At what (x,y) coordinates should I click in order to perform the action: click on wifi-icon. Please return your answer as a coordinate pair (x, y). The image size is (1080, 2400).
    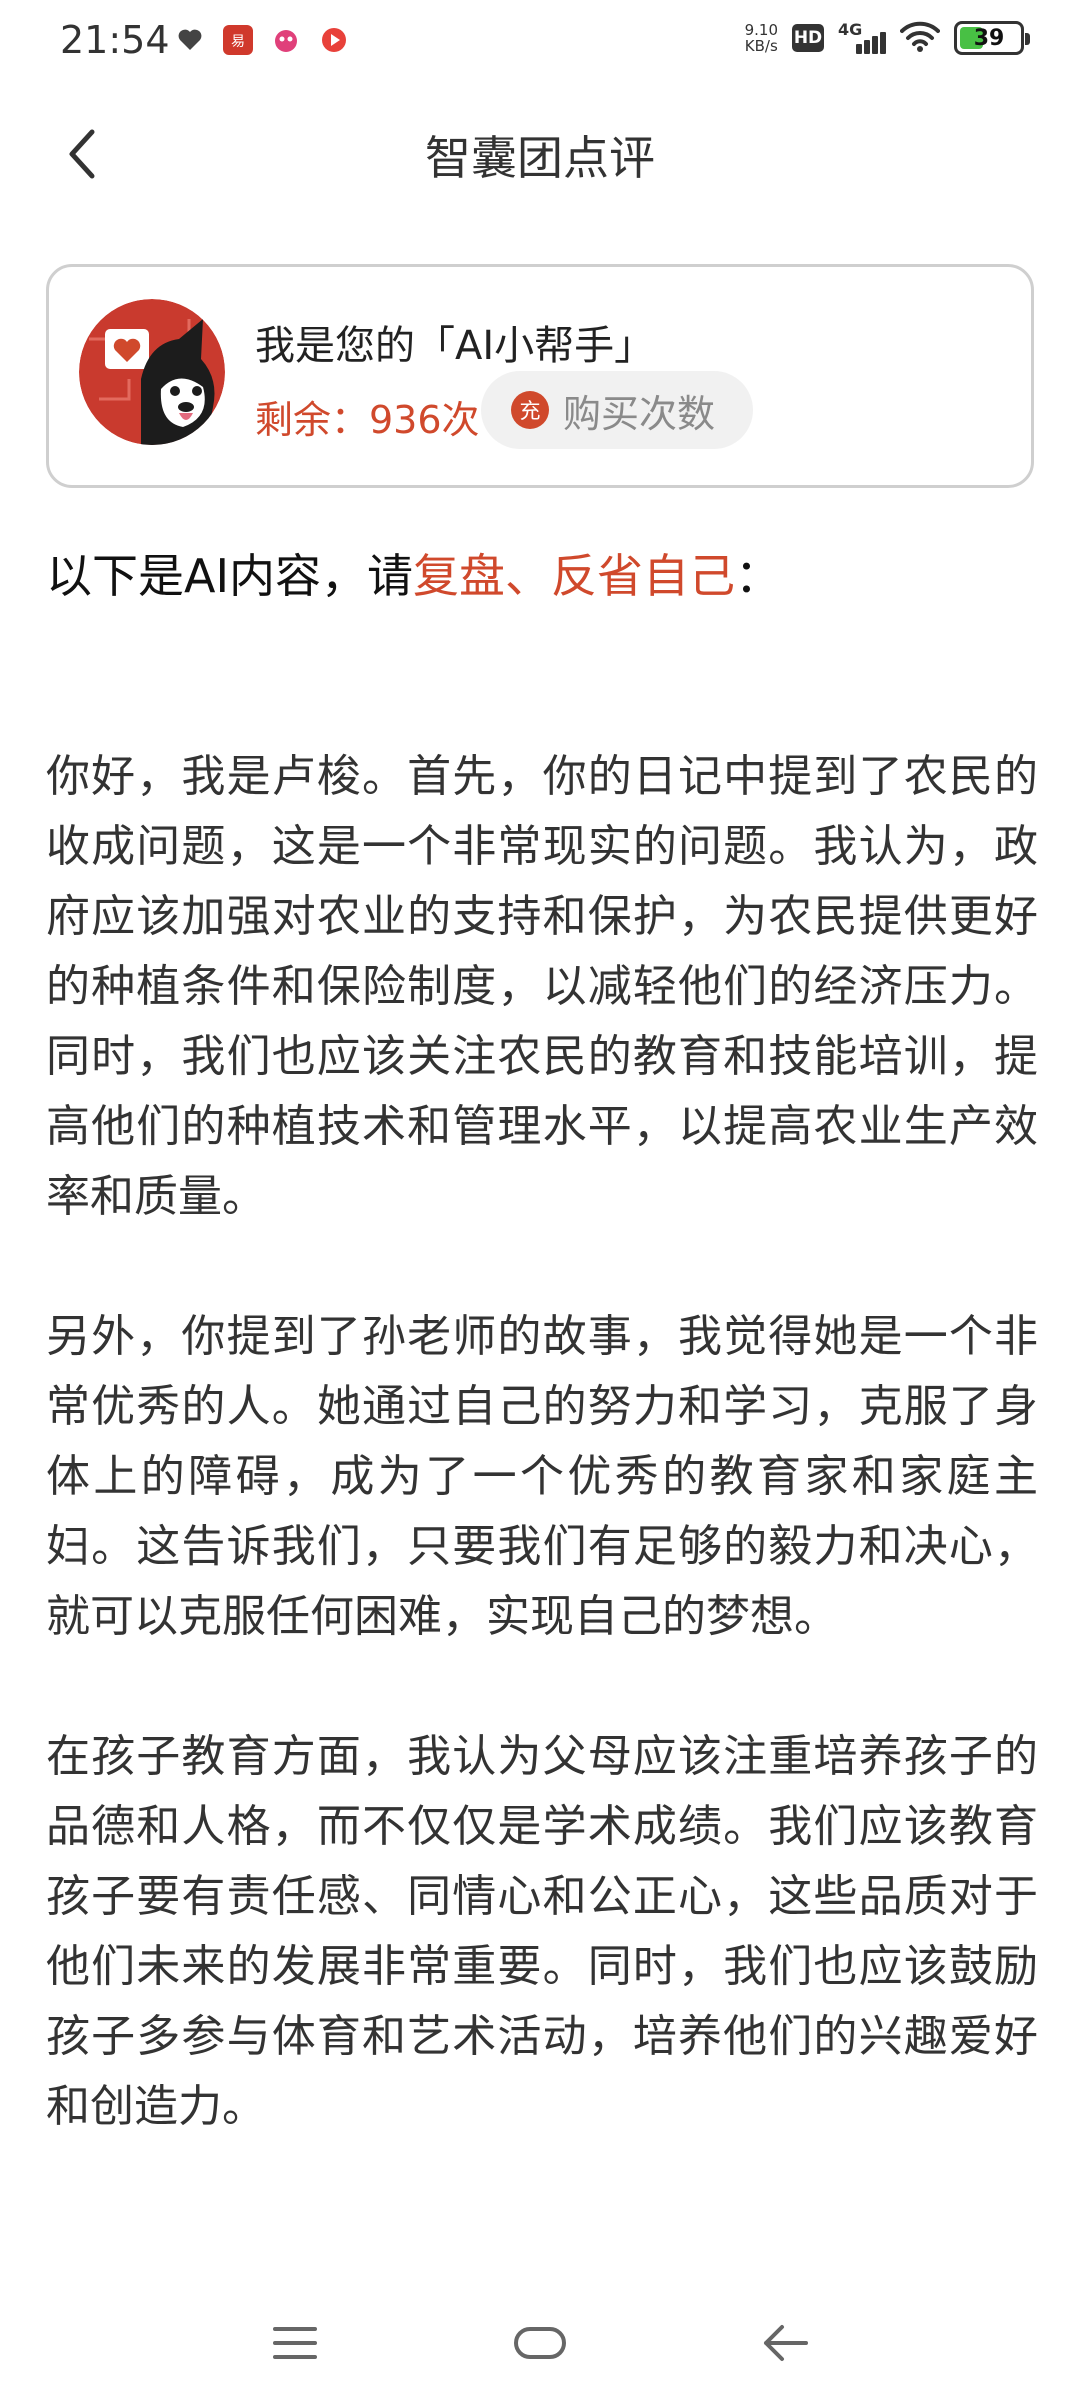
    Looking at the image, I should click on (920, 38).